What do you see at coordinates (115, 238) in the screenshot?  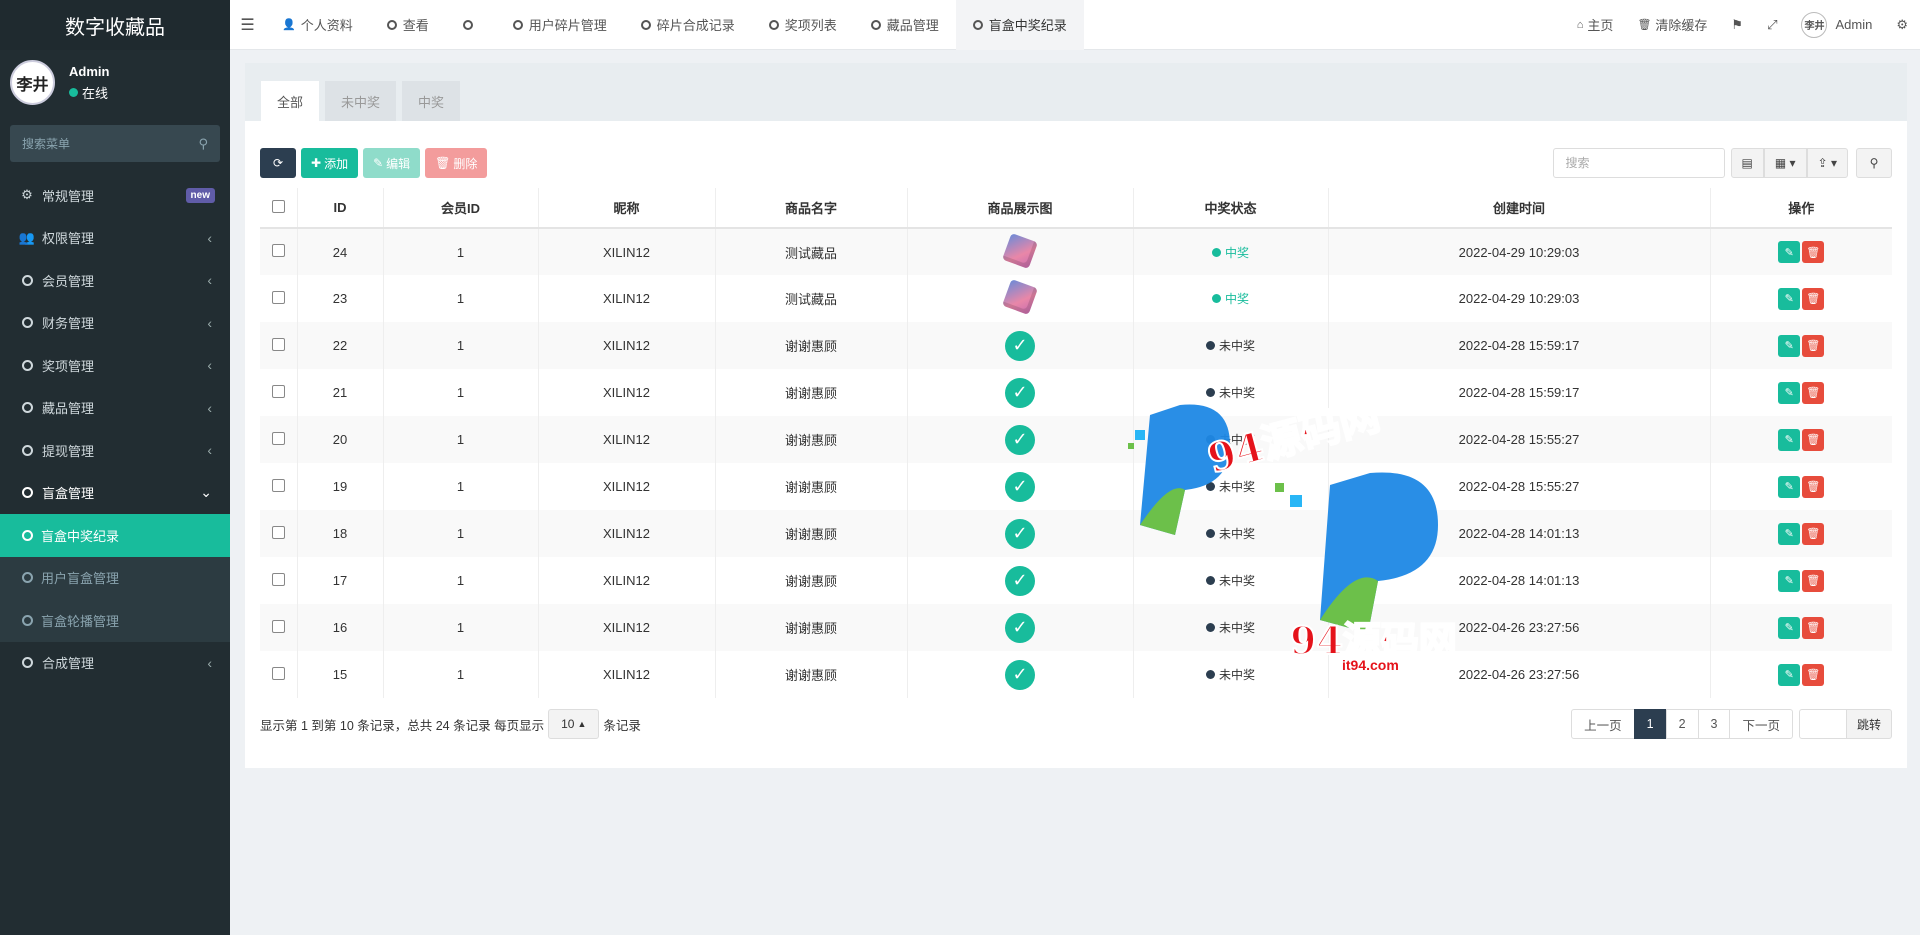 I see `sidebar-item-permission: 👥 权限管理 ‹` at bounding box center [115, 238].